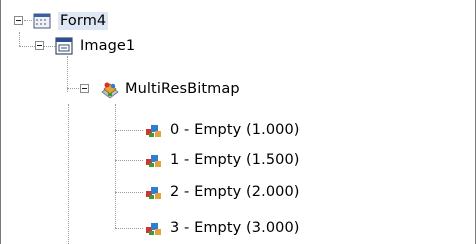  What do you see at coordinates (108, 46) in the screenshot?
I see `tree-node-label: Image1` at bounding box center [108, 46].